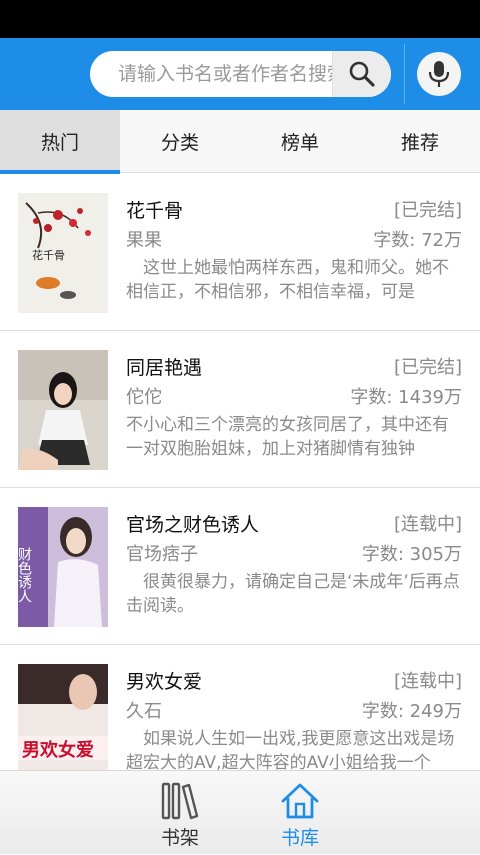 The width and height of the screenshot is (480, 855). Describe the element at coordinates (164, 368) in the screenshot. I see `book-title: 同居艳遇` at that location.